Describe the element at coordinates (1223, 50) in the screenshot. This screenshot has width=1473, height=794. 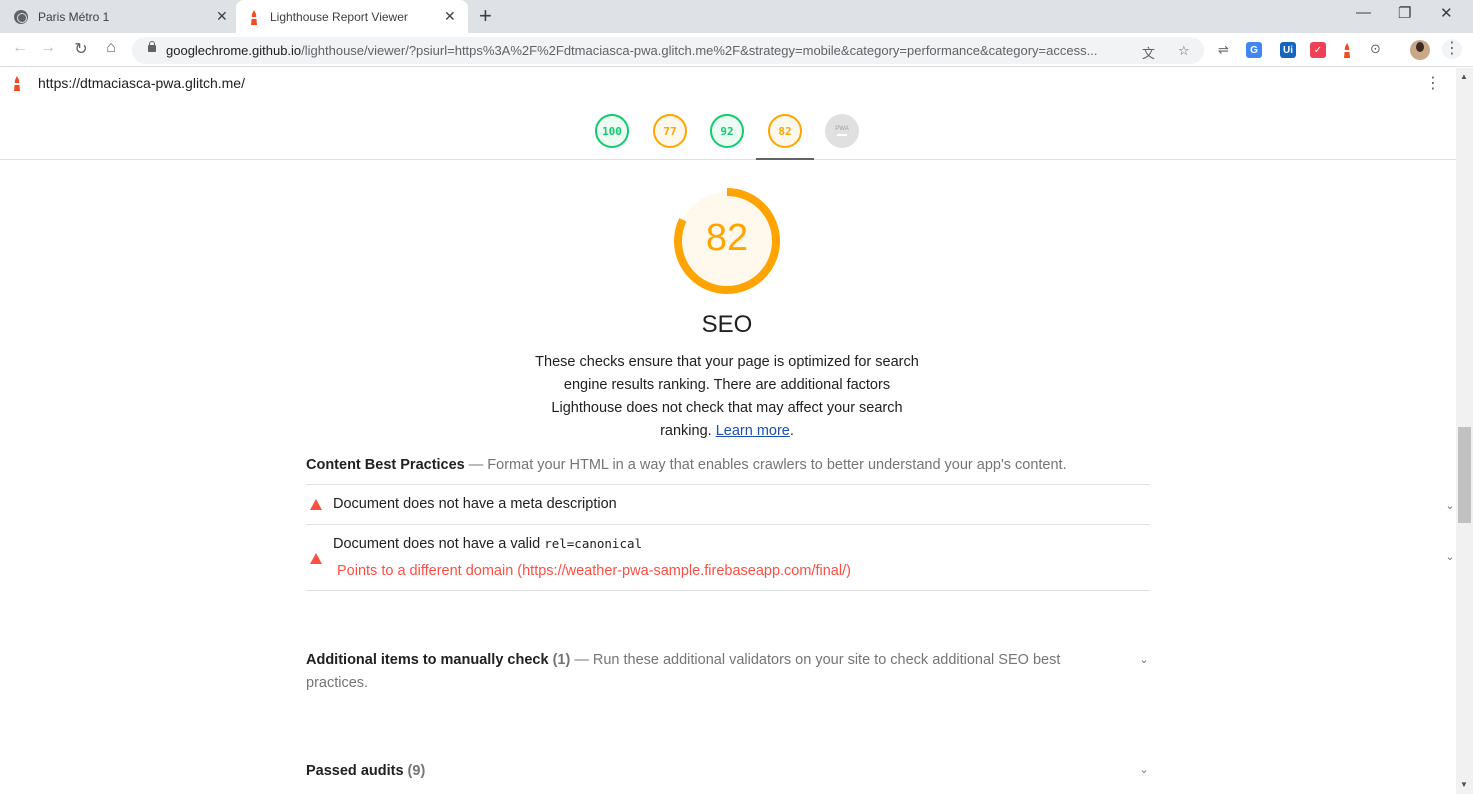
I see `cast-icon: ⇌` at that location.